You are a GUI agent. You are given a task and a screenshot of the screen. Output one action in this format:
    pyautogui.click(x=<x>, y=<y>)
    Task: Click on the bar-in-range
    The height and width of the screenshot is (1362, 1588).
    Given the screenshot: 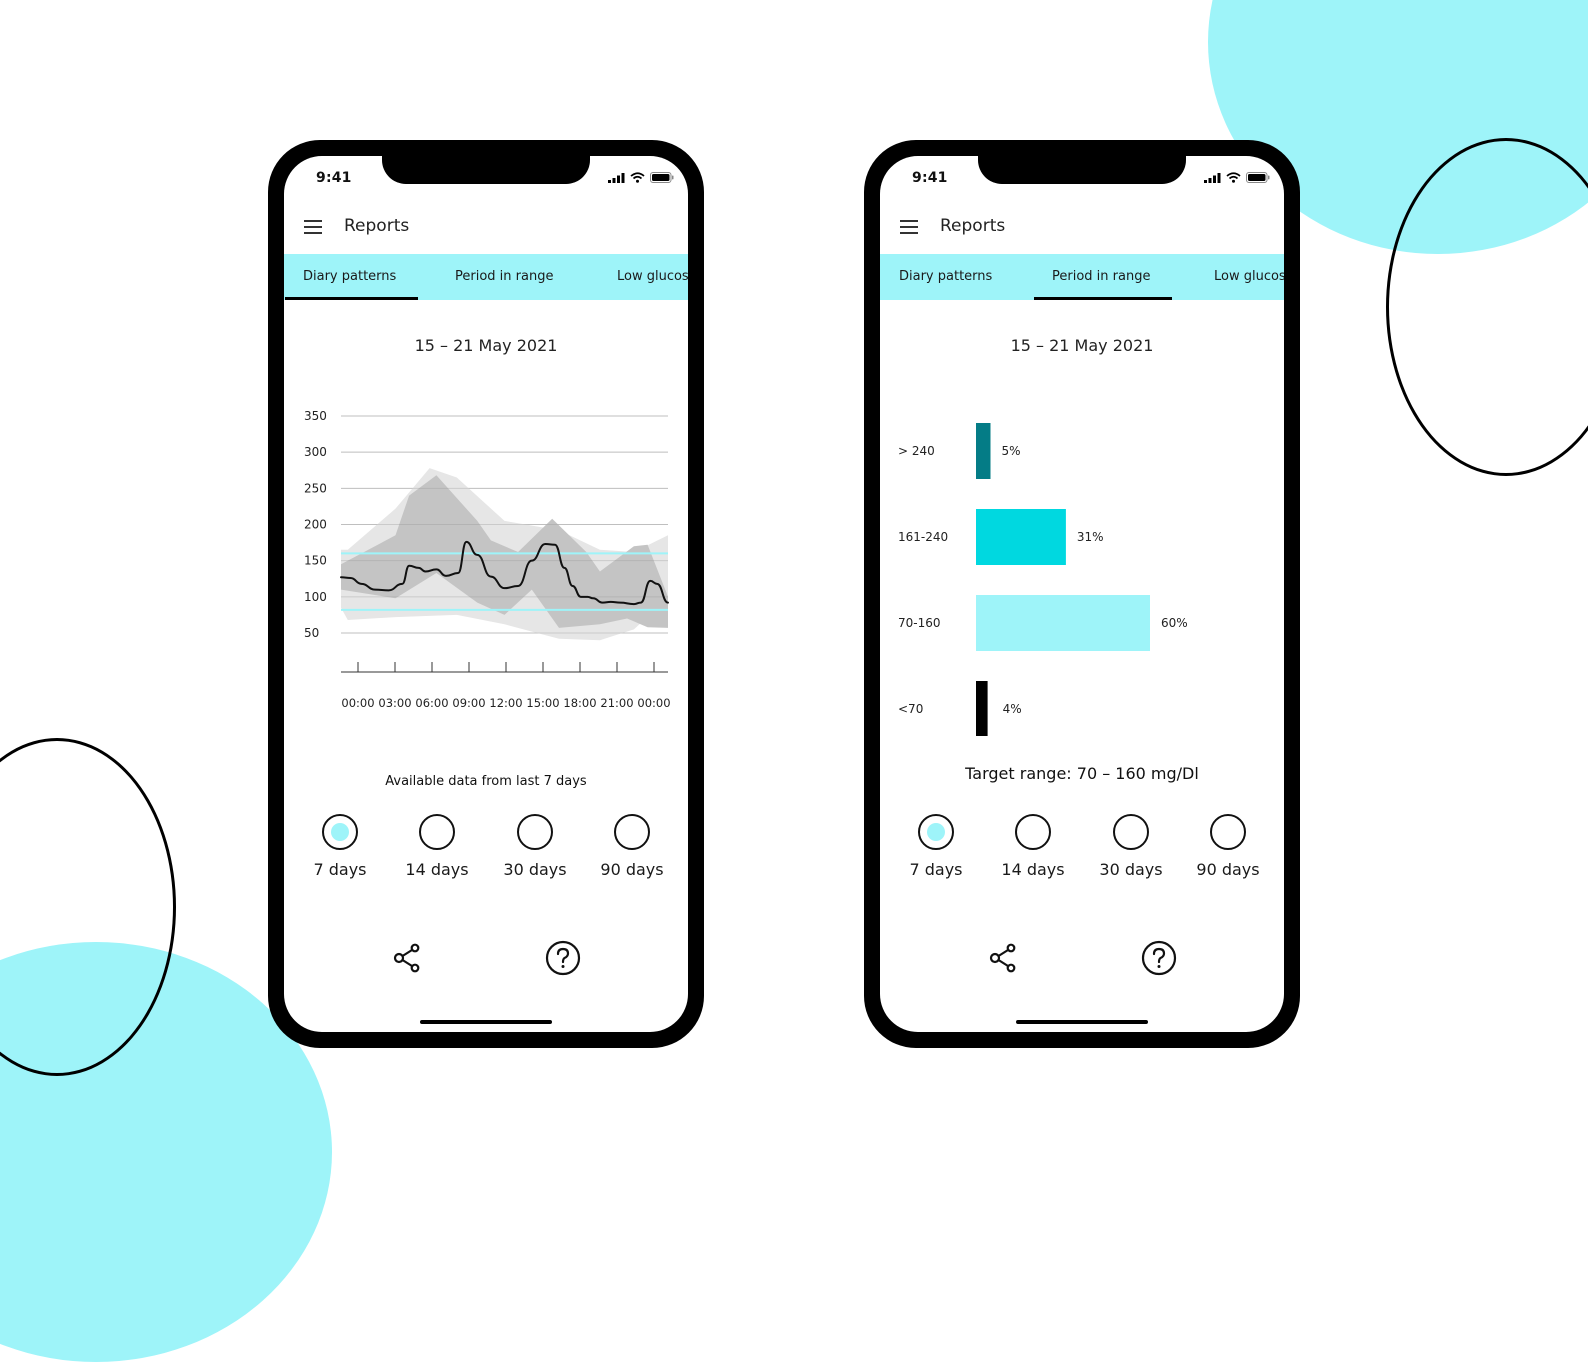 What is the action you would take?
    pyautogui.click(x=1063, y=623)
    